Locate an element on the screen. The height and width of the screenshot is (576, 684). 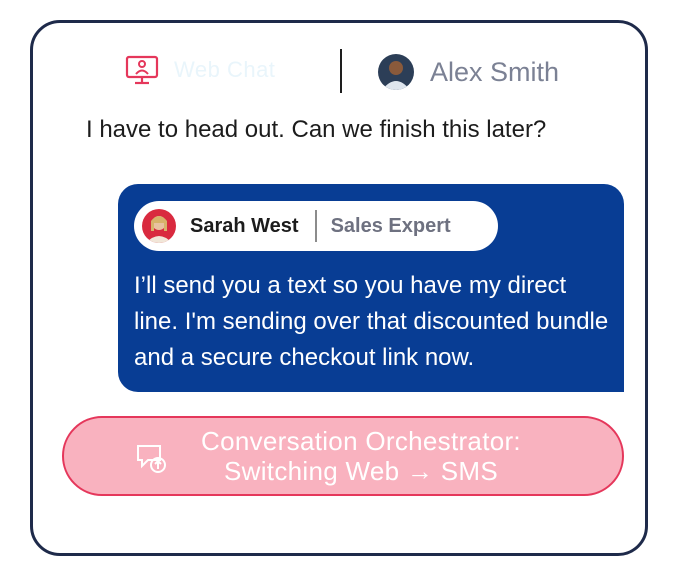
header-divider is located at coordinates (341, 71).